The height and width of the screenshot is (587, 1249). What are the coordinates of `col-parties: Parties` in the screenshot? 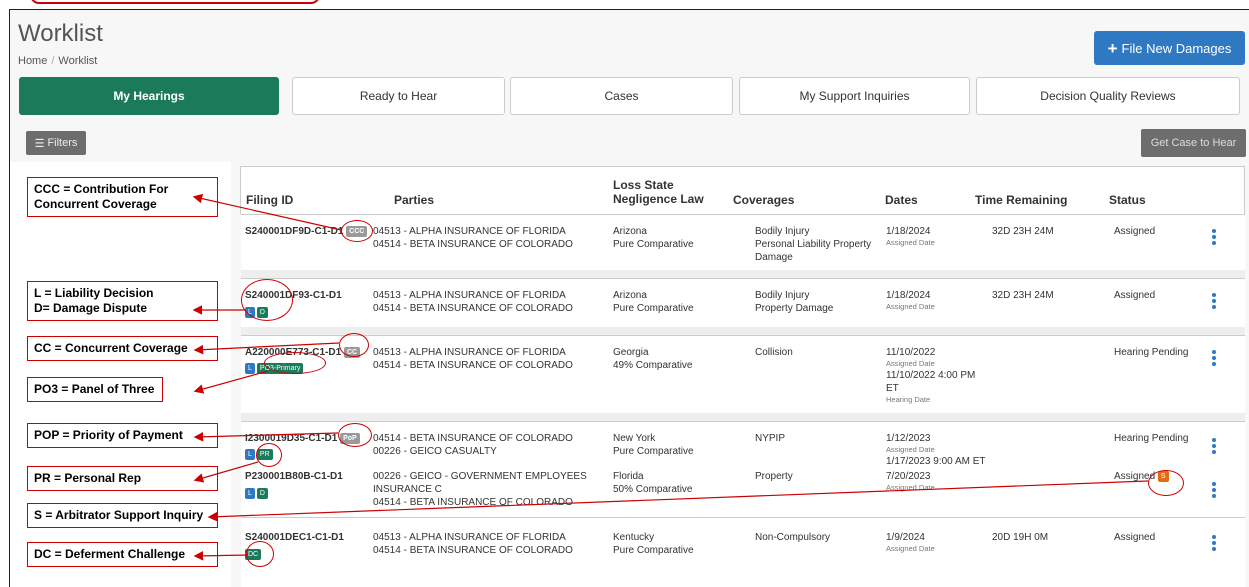 It's located at (414, 200).